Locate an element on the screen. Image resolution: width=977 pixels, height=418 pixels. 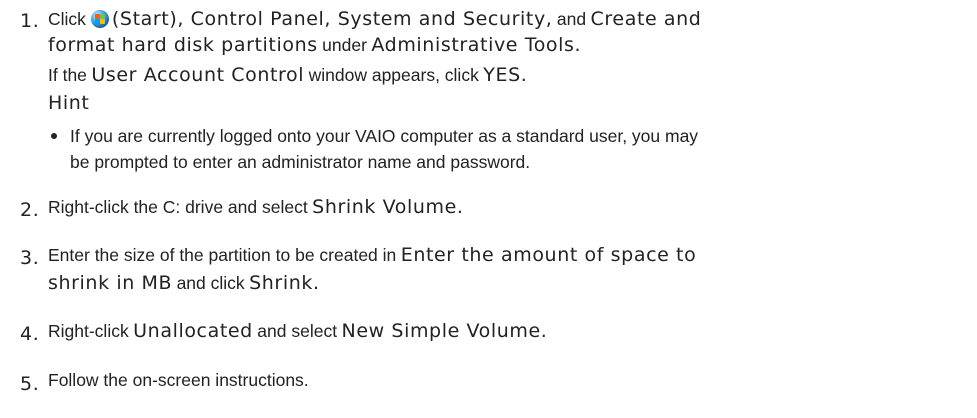
ui-term: format hard disk partitions is located at coordinates (183, 45).